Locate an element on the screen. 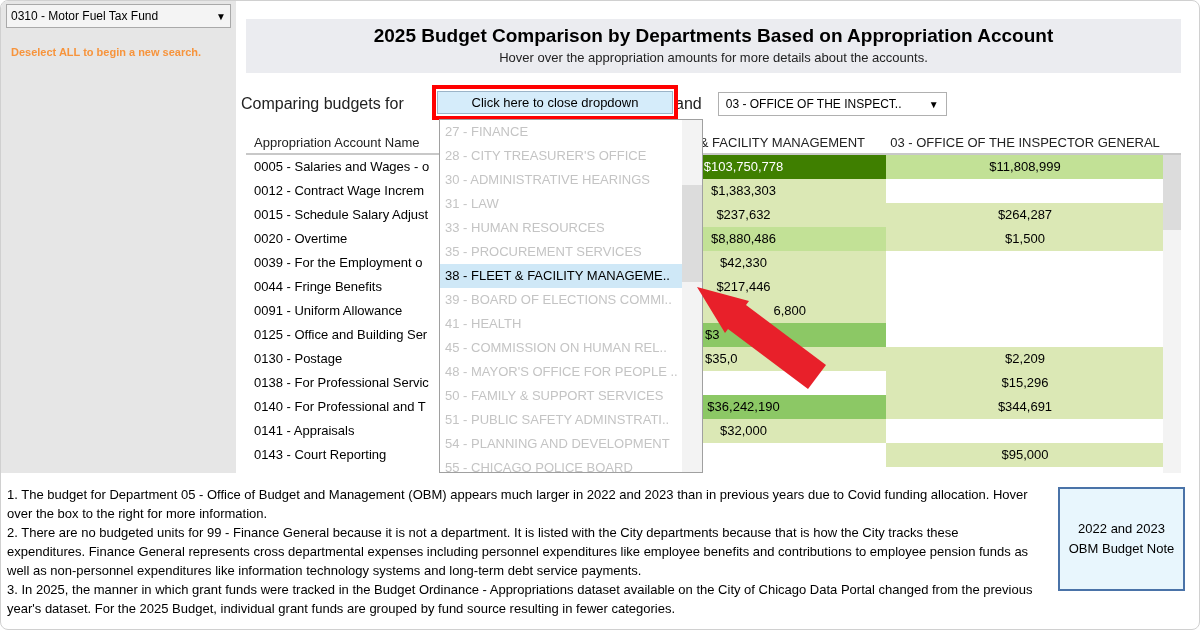  table-cell-text: 0012 - Contract Wage Increm is located at coordinates (339, 191).